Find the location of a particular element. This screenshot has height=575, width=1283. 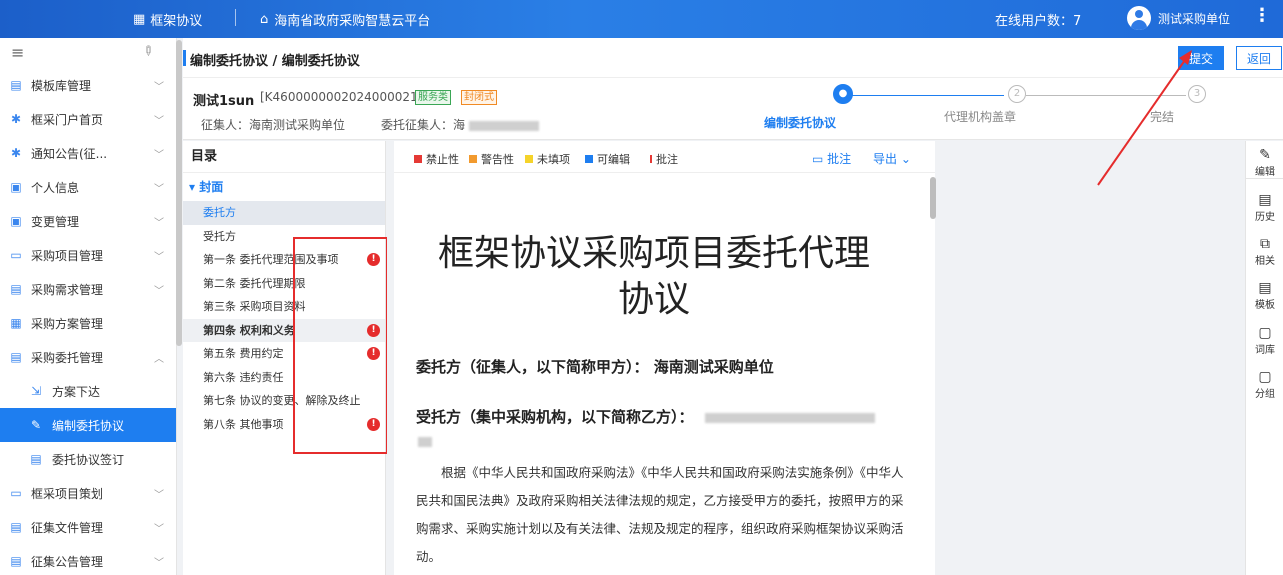

sidebar-item: ▤ 委托协议签订 is located at coordinates (88, 459).